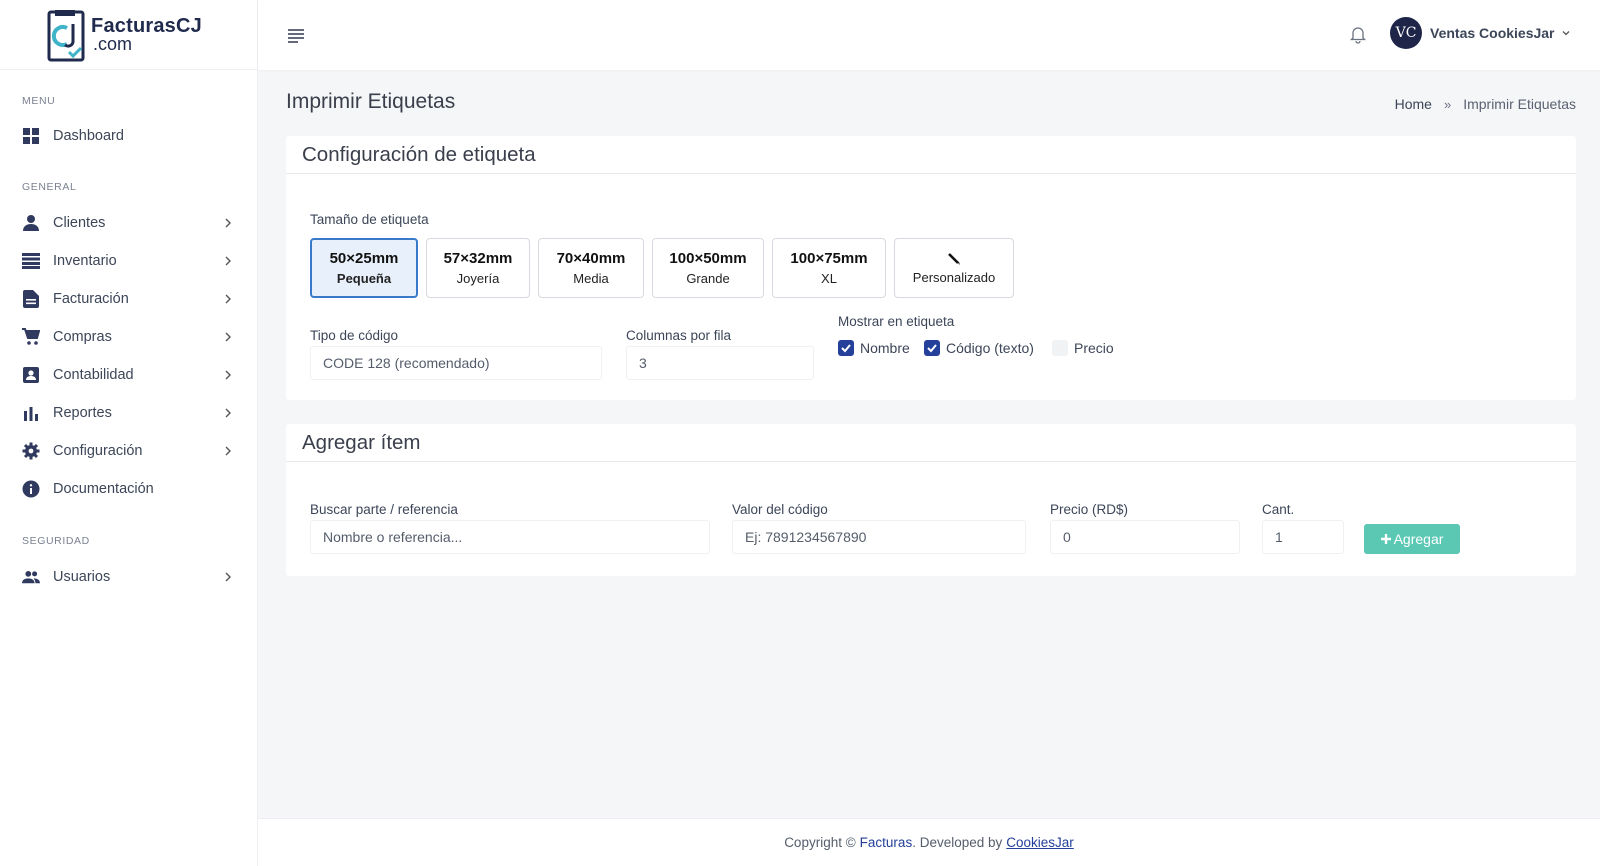  What do you see at coordinates (1565, 33) in the screenshot?
I see `chevron-down-icon` at bounding box center [1565, 33].